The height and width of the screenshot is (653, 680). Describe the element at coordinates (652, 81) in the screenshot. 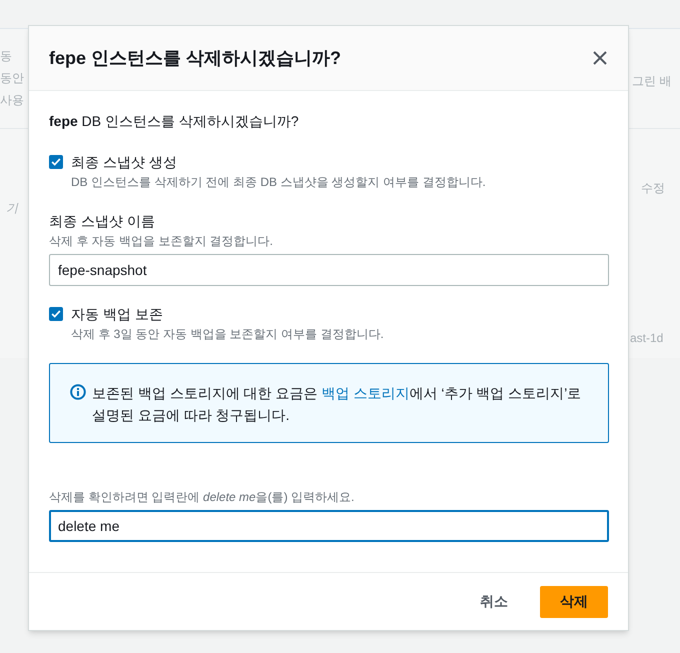

I see `background-text: 그린 배` at that location.